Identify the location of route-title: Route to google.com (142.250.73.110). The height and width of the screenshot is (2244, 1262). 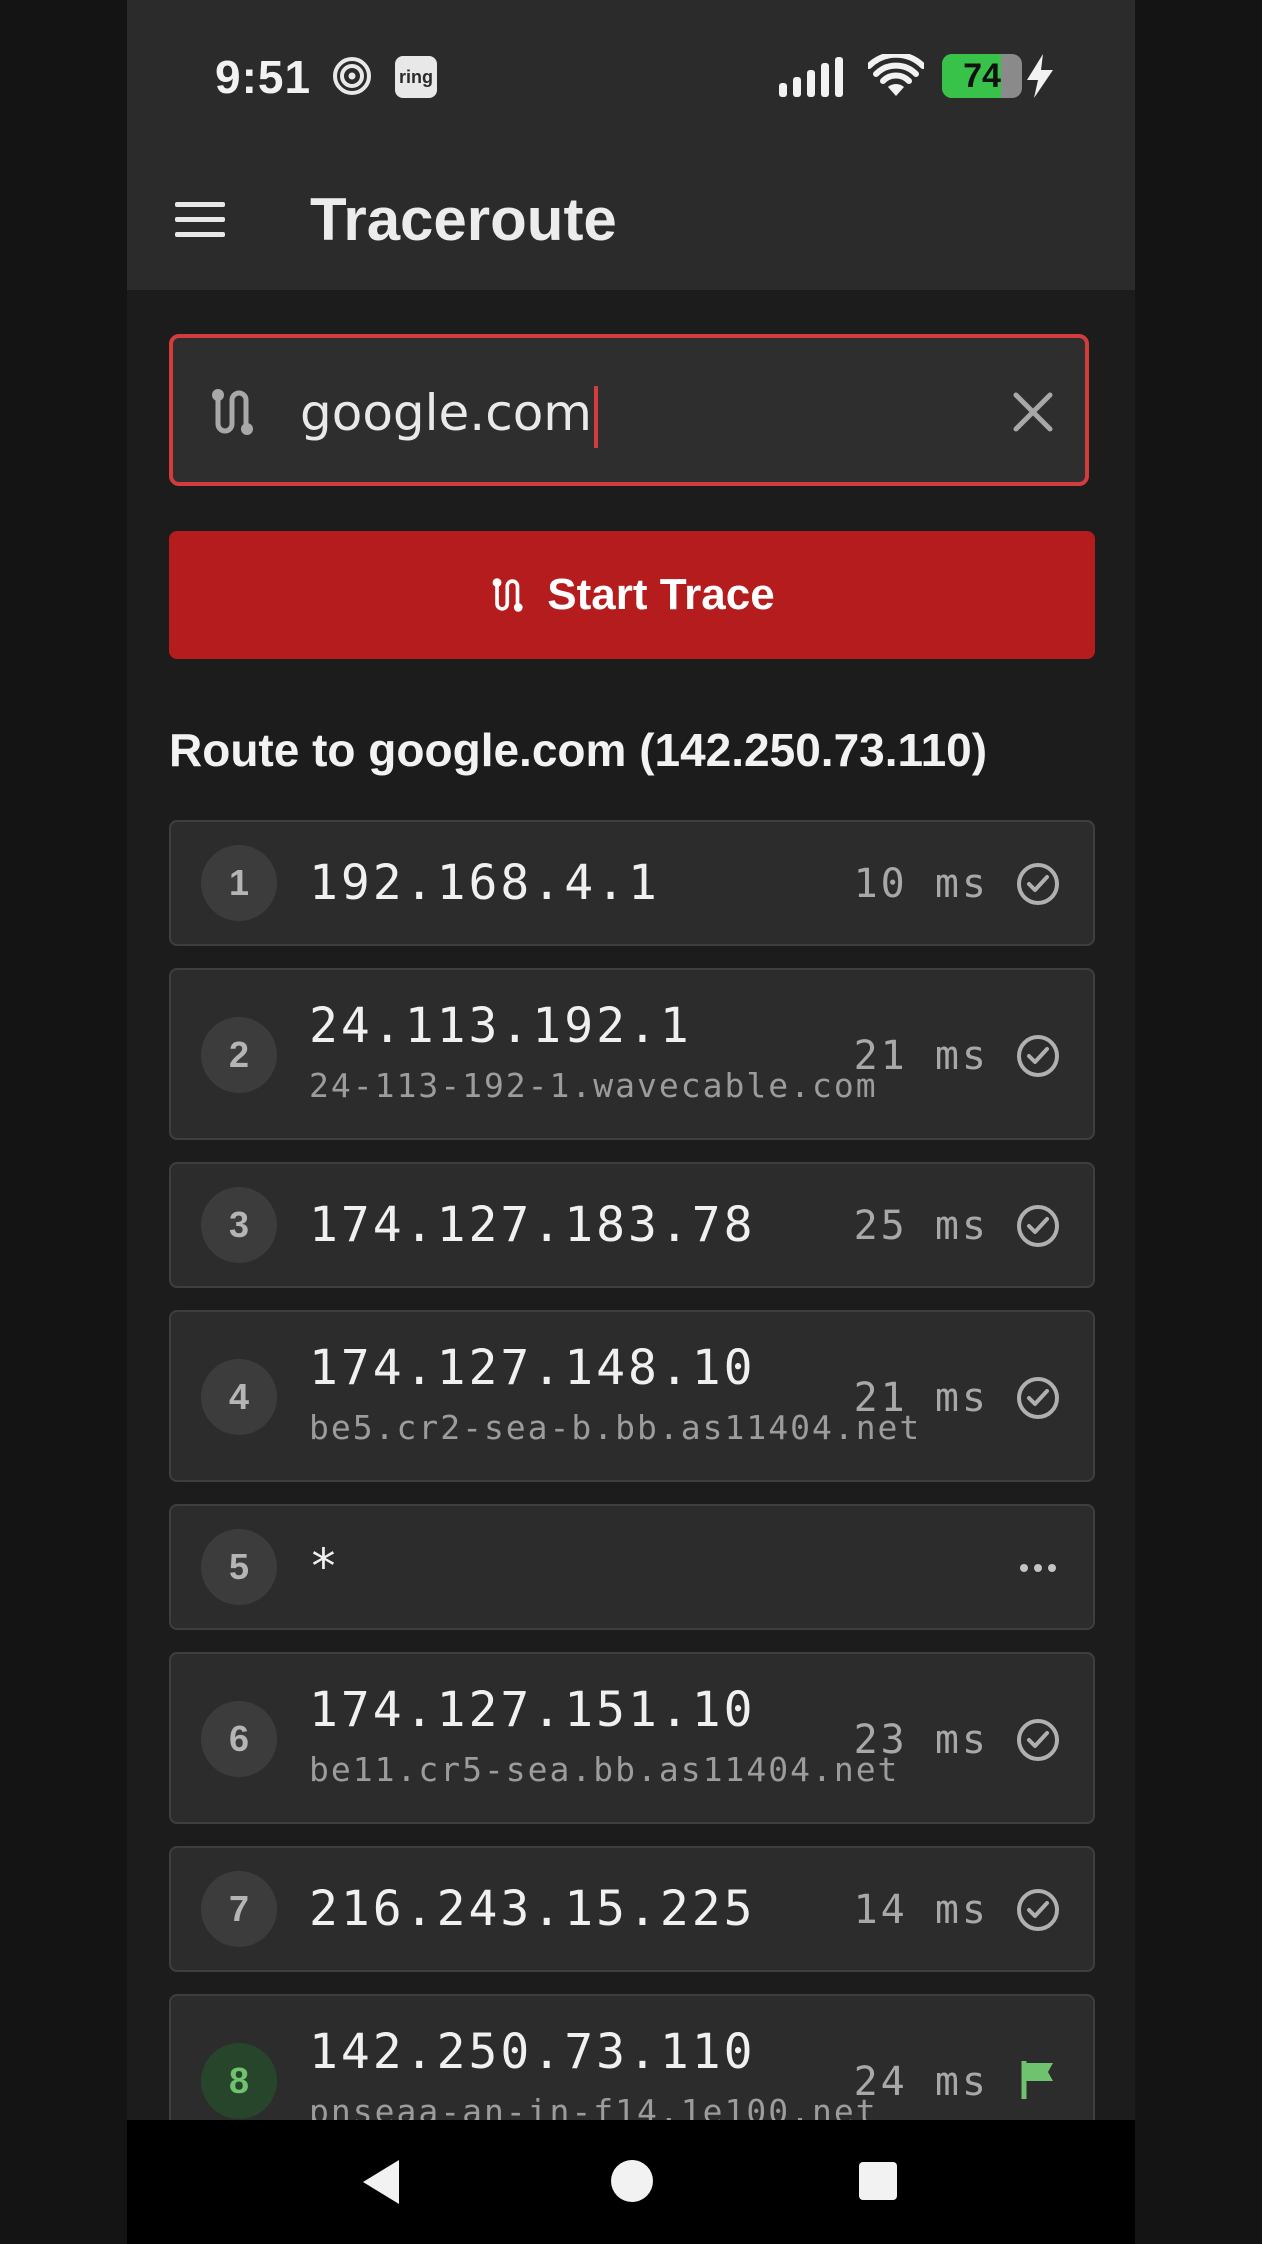
(578, 750).